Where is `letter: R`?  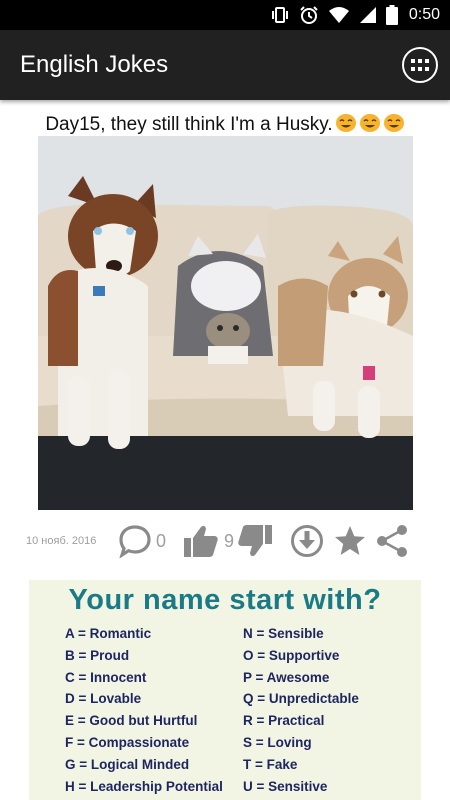
letter: R is located at coordinates (248, 721).